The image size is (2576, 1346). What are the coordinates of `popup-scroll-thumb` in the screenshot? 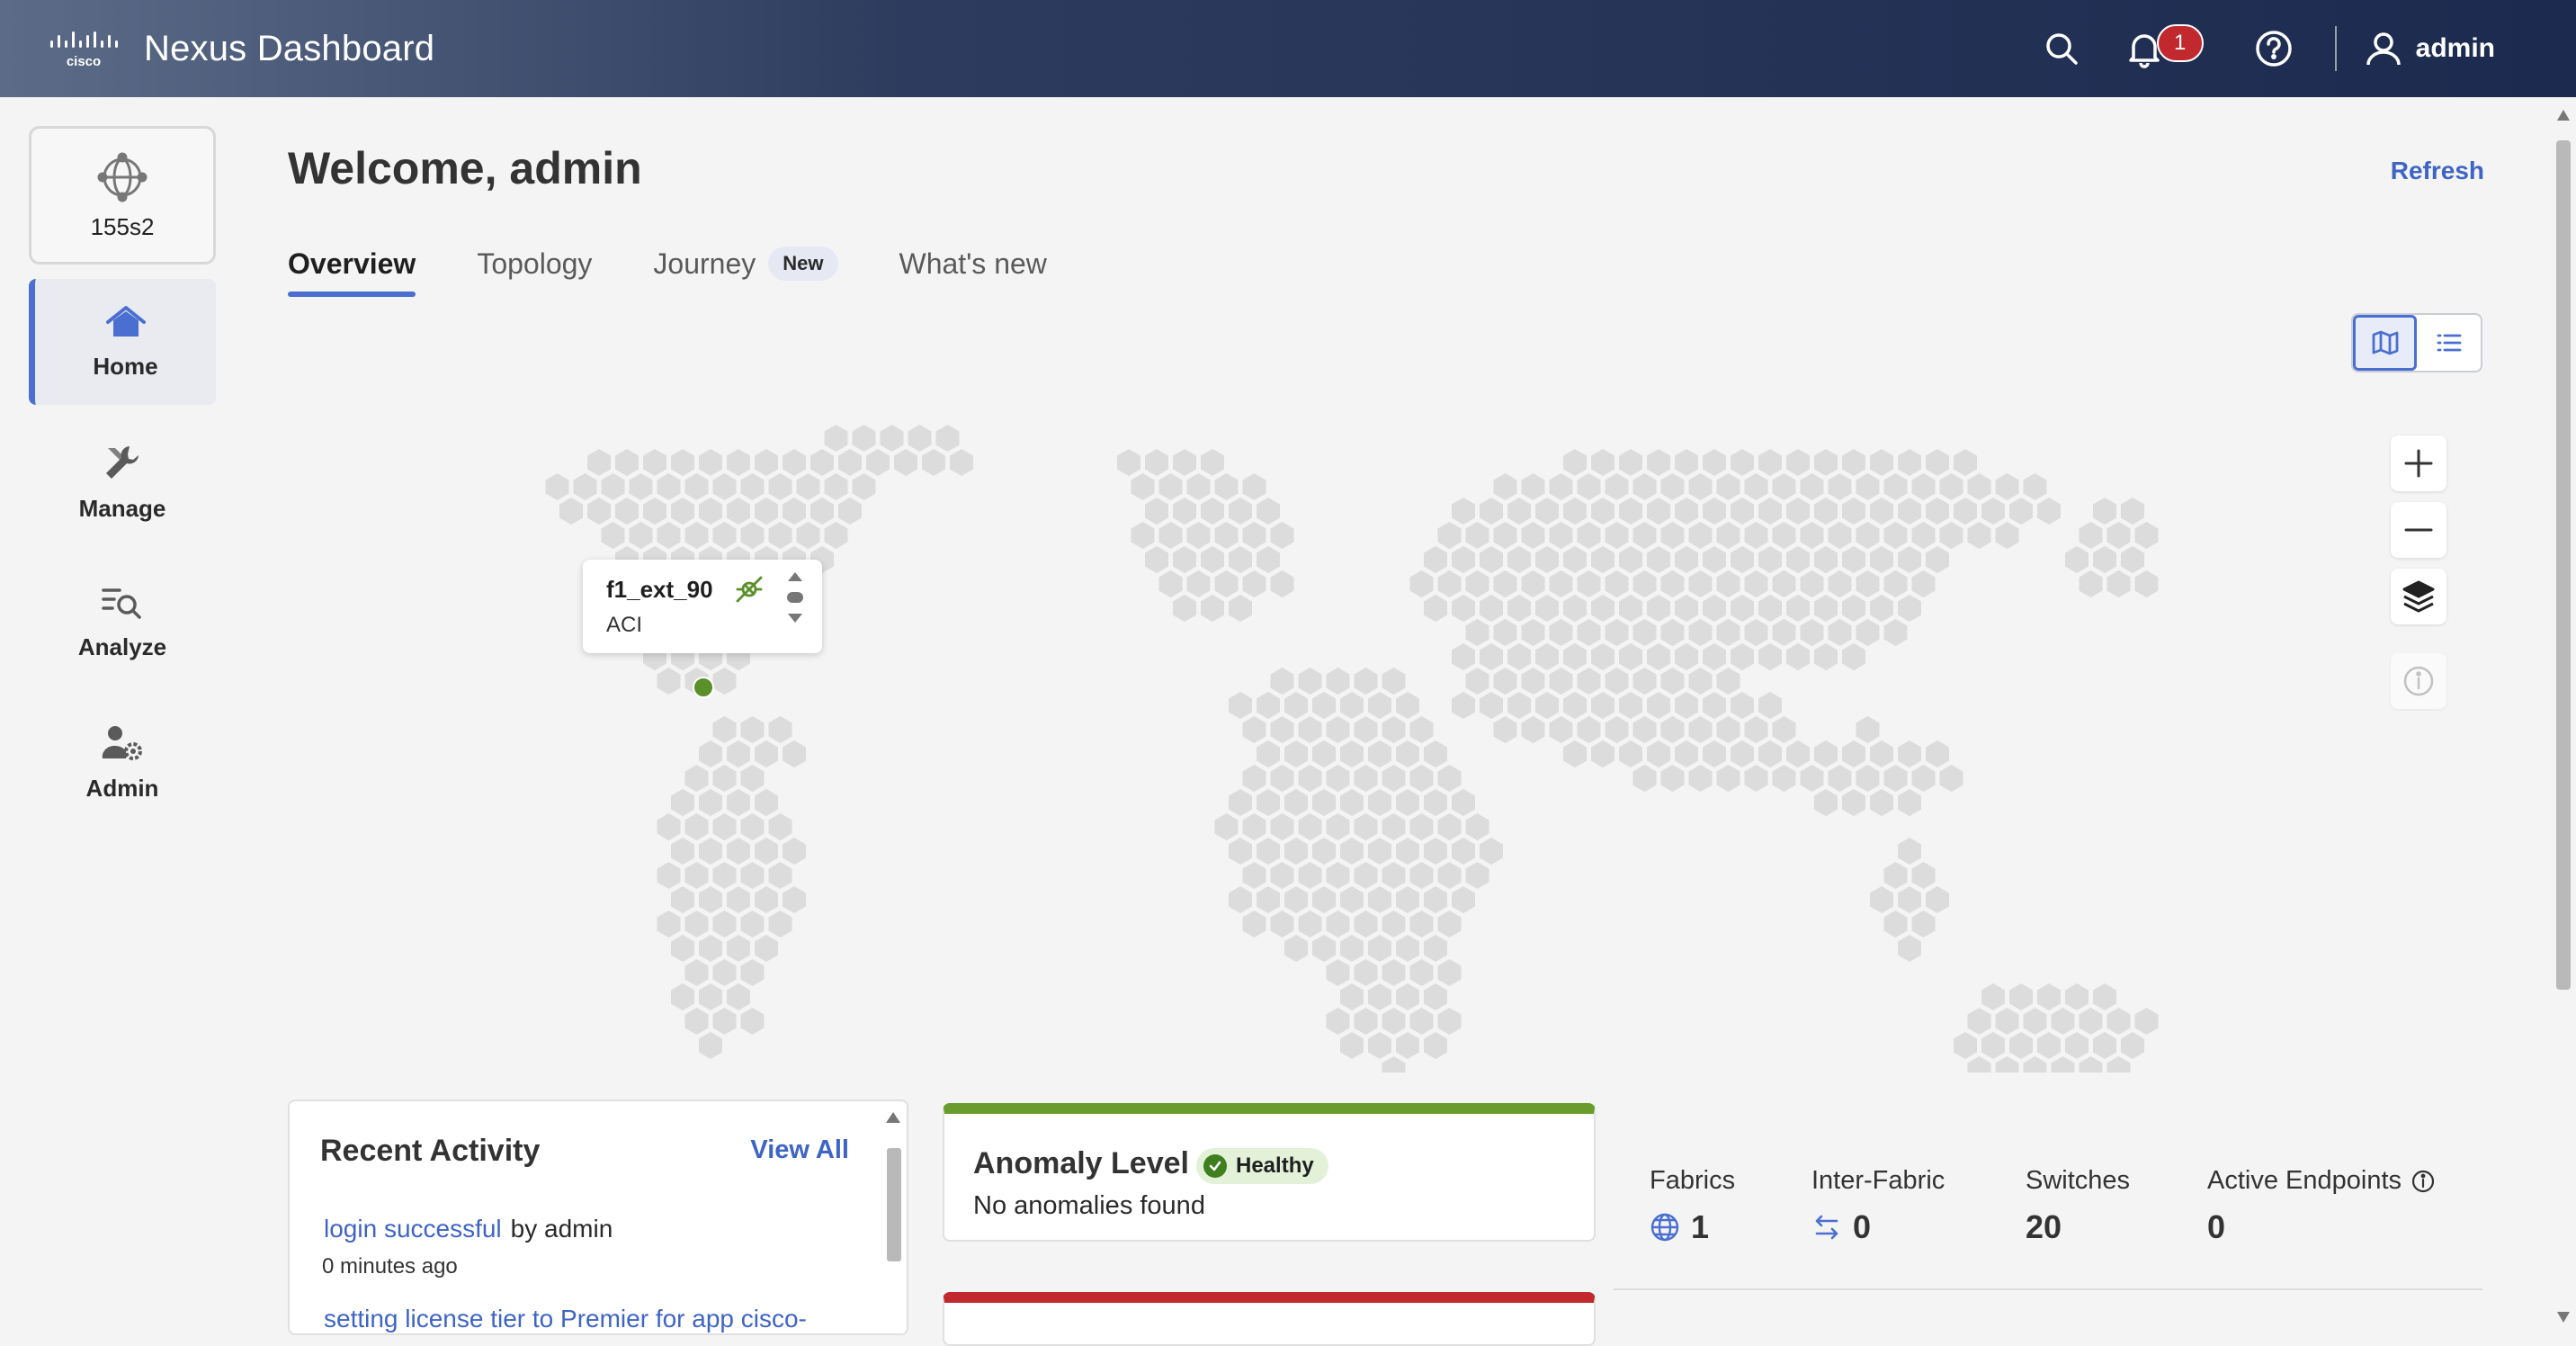 It's located at (795, 597).